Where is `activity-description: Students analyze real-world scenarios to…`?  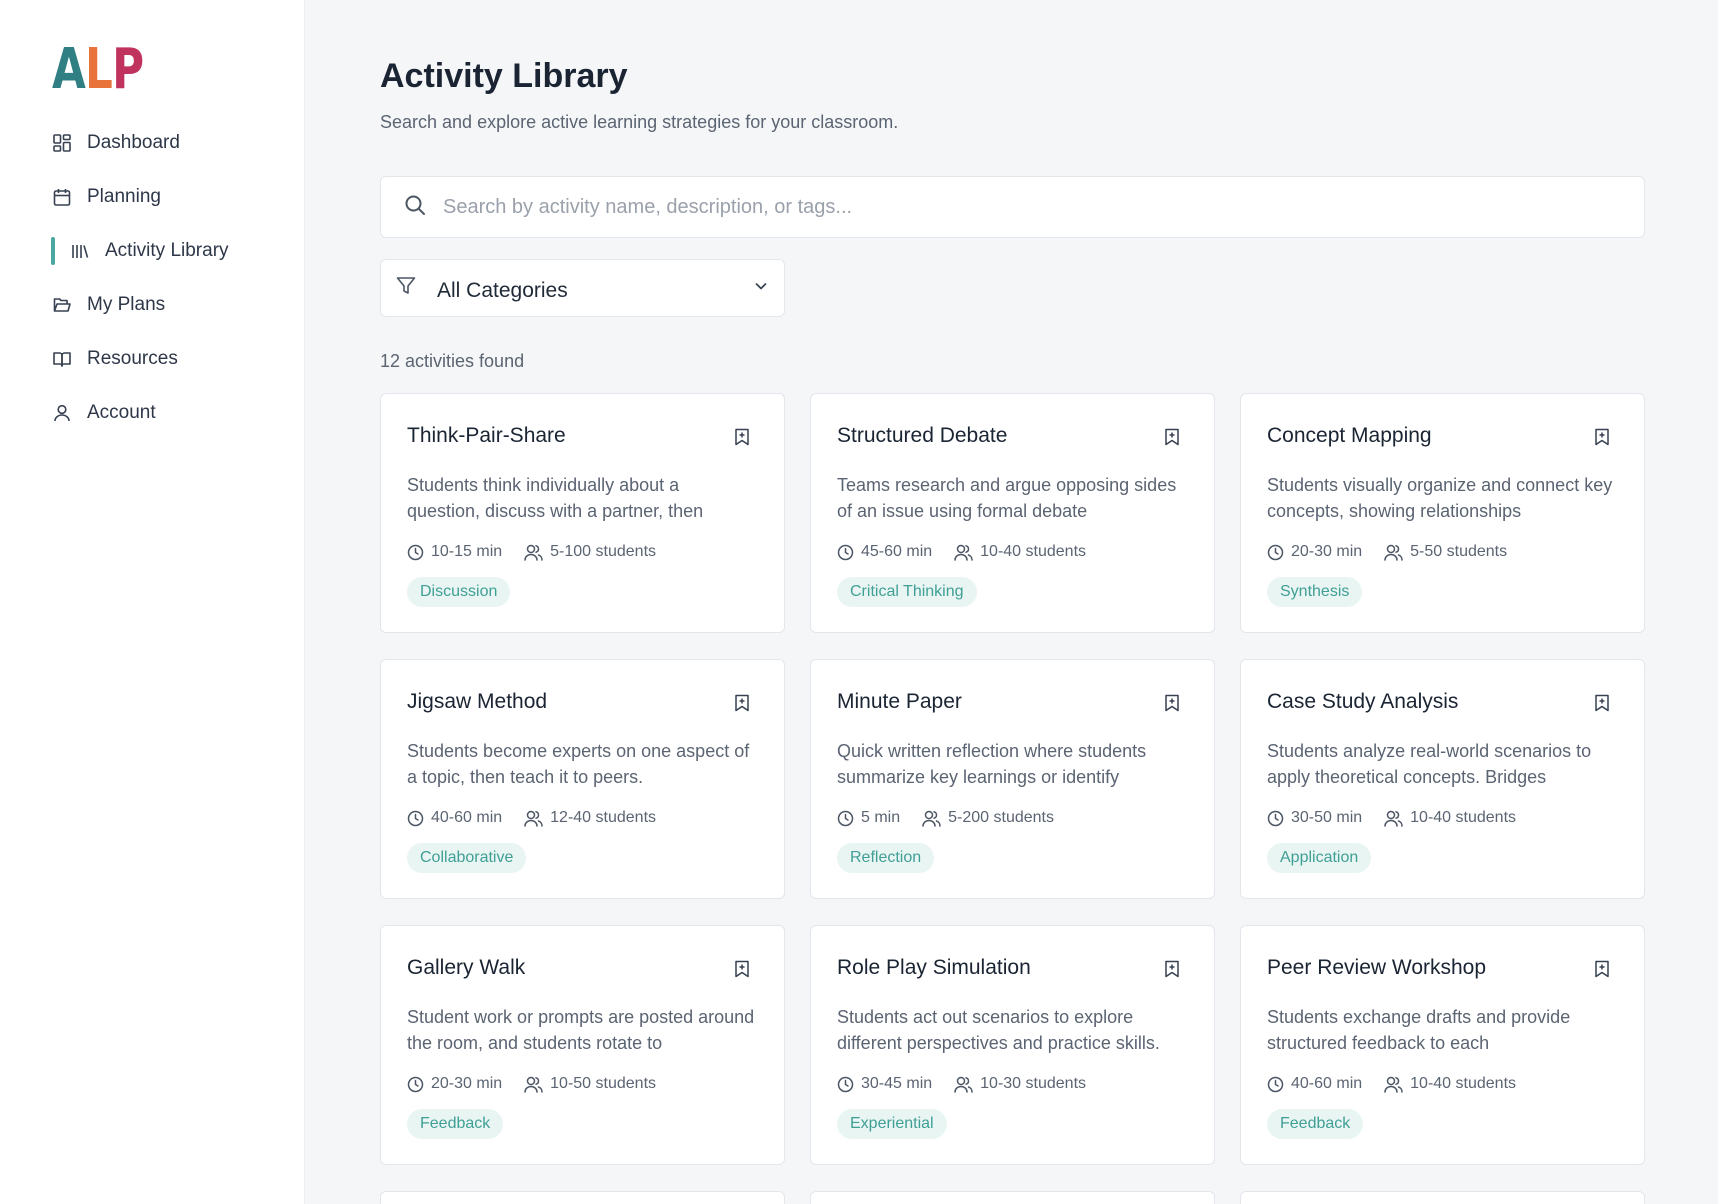 activity-description: Students analyze real-world scenarios to… is located at coordinates (1429, 764).